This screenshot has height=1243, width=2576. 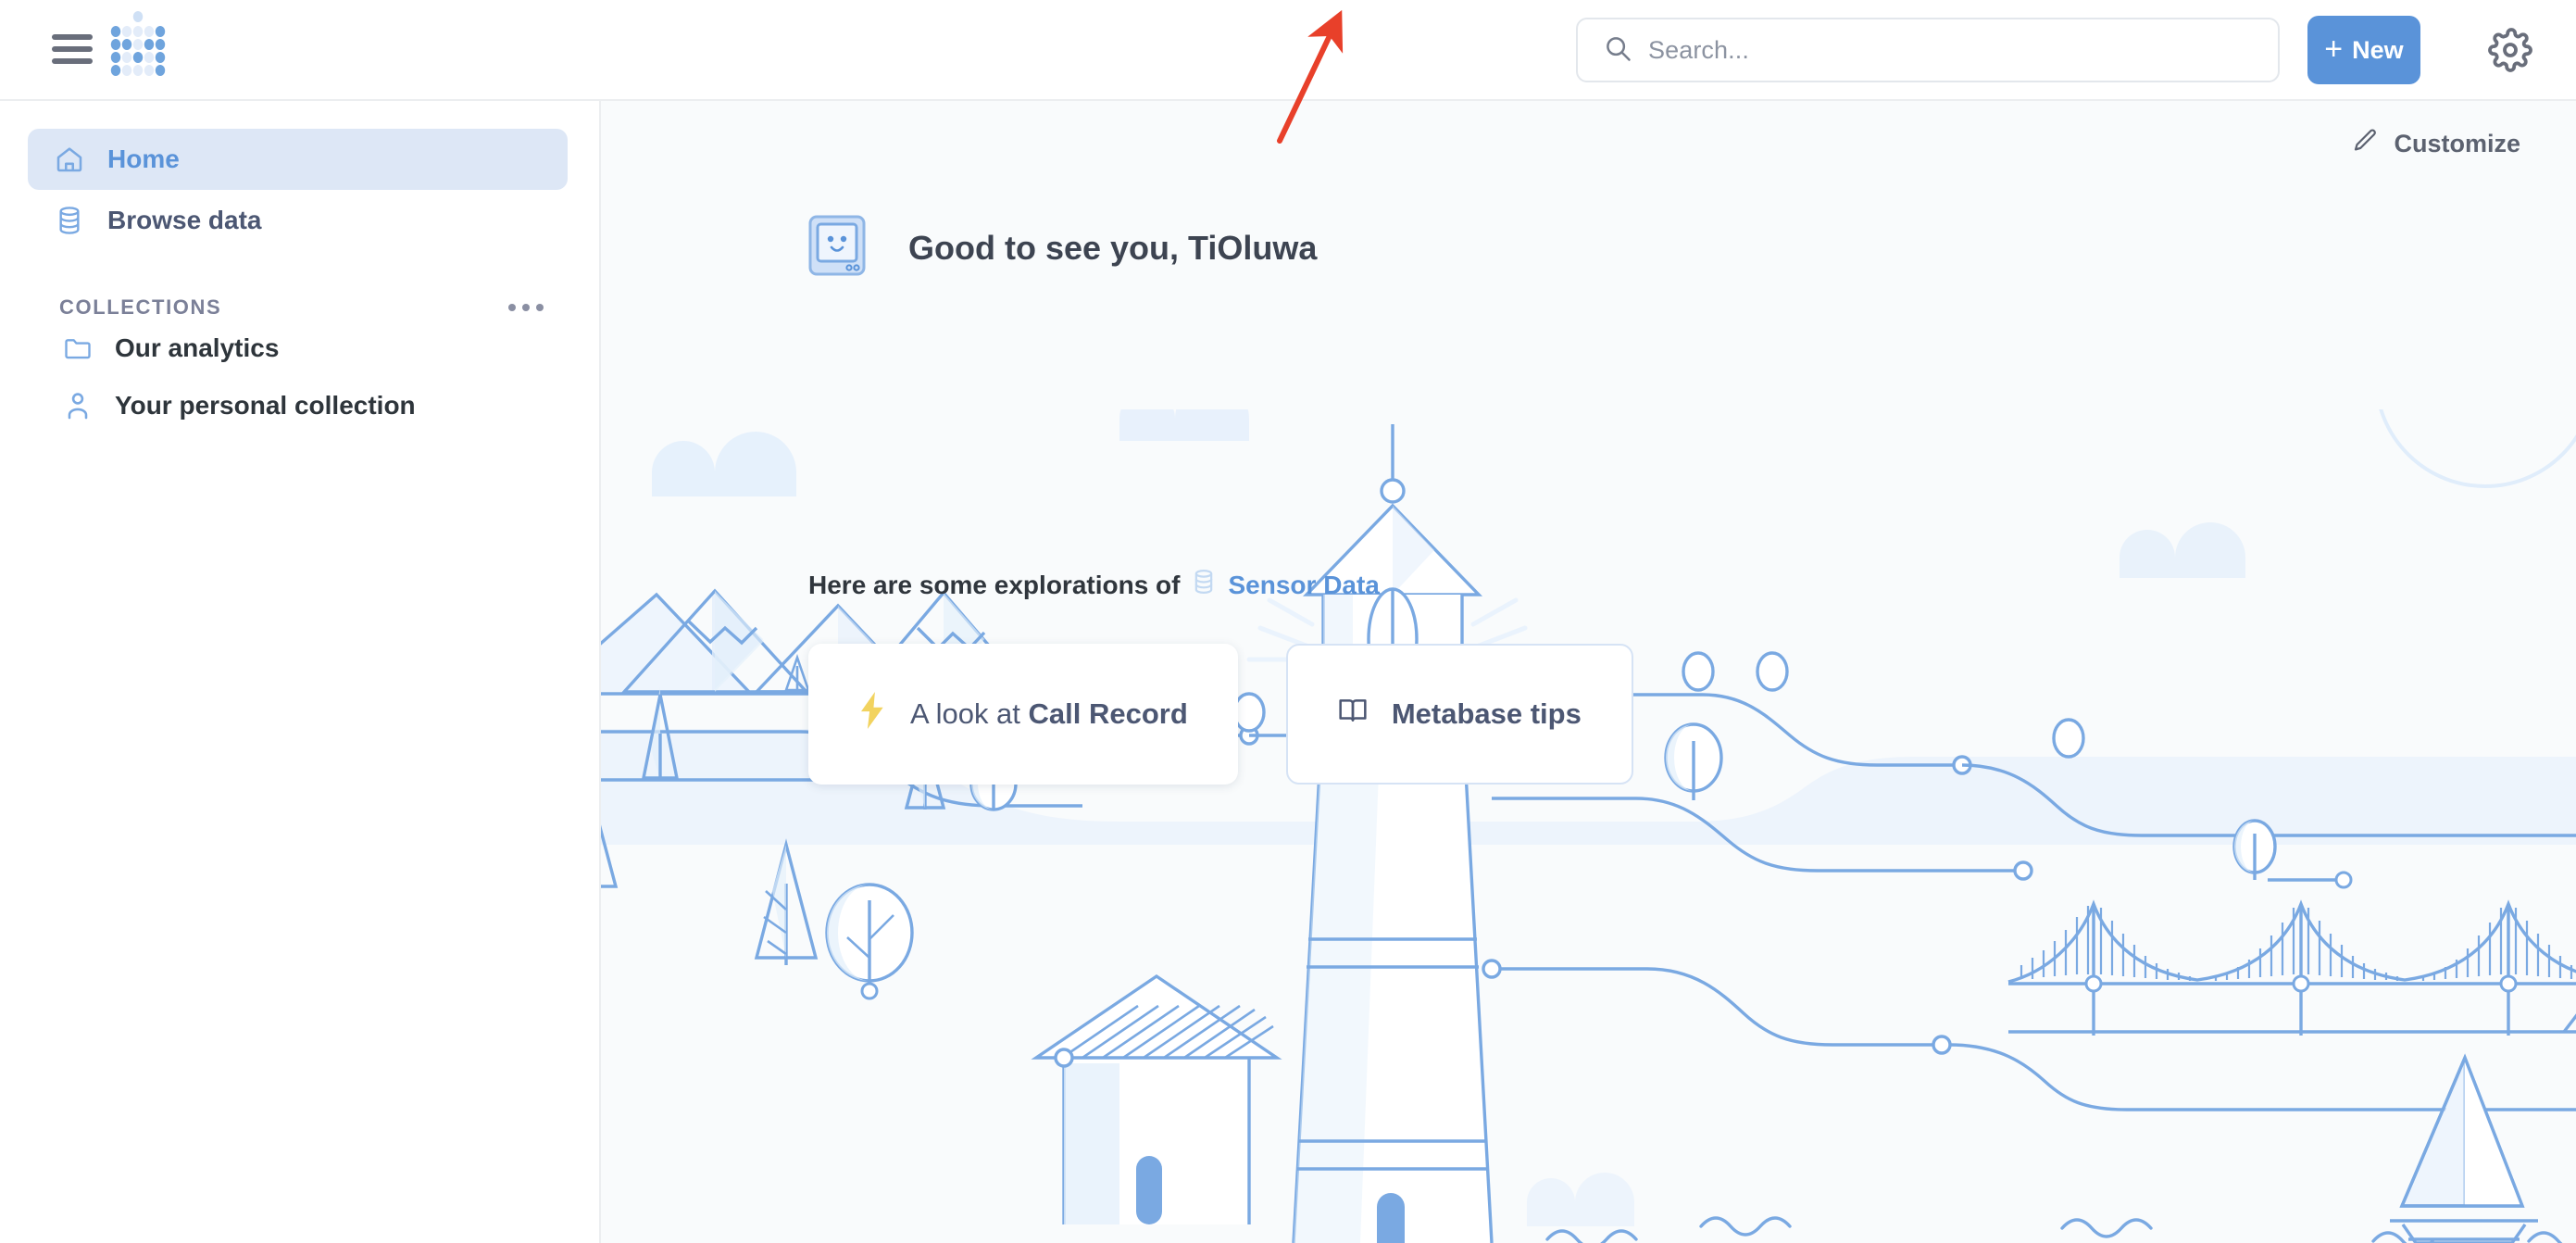 What do you see at coordinates (298, 220) in the screenshot?
I see `sidebar-item-browse-data: Browse data` at bounding box center [298, 220].